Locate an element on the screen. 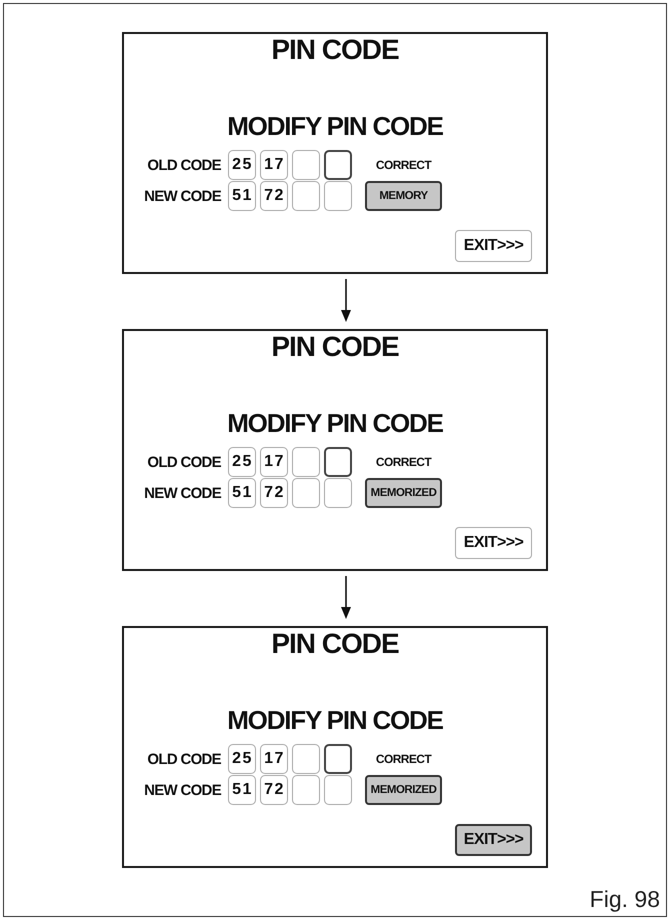 The height and width of the screenshot is (920, 670). memorize-button: MEMORY is located at coordinates (403, 196).